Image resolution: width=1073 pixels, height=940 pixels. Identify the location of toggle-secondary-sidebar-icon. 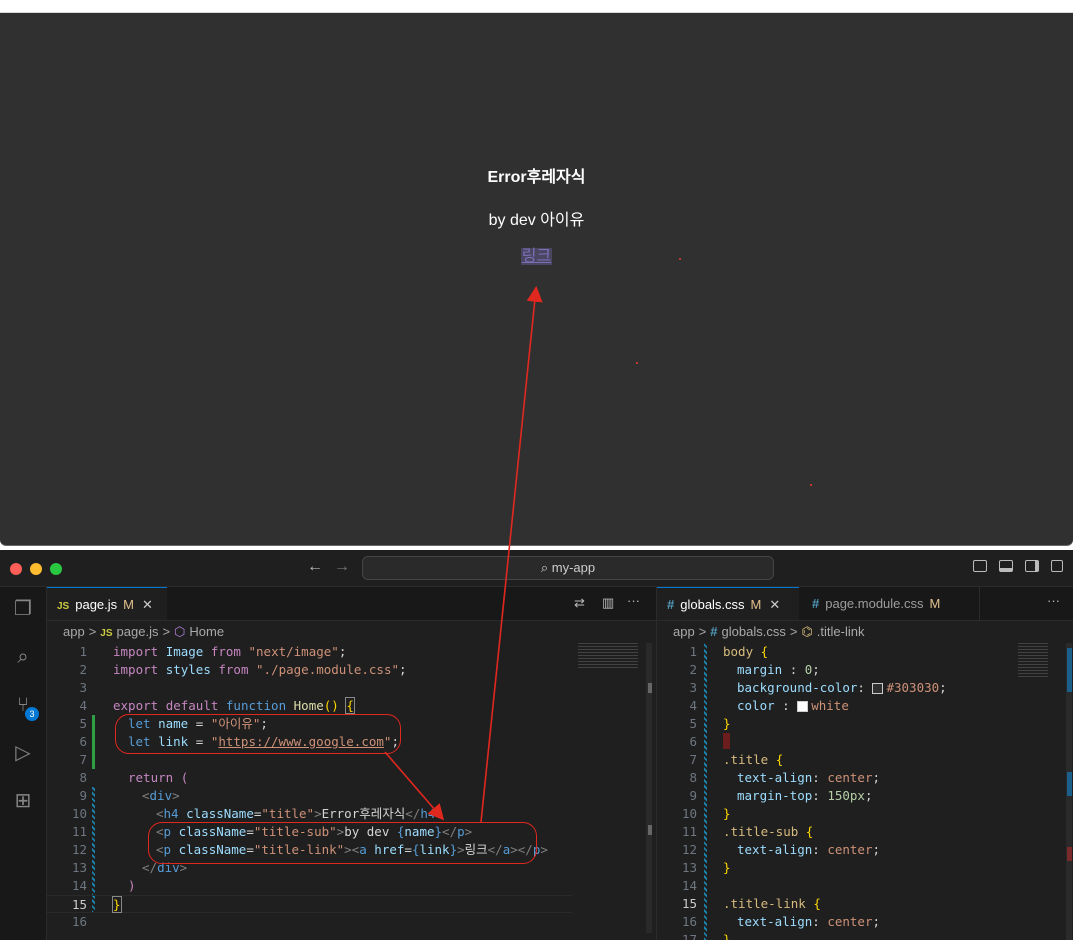
(1032, 566).